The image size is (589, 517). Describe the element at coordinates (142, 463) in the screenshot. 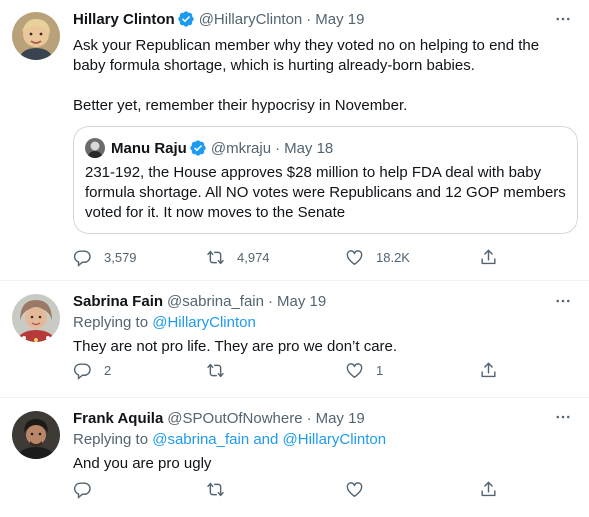

I see `tweet-text: And you are pro ugly` at that location.